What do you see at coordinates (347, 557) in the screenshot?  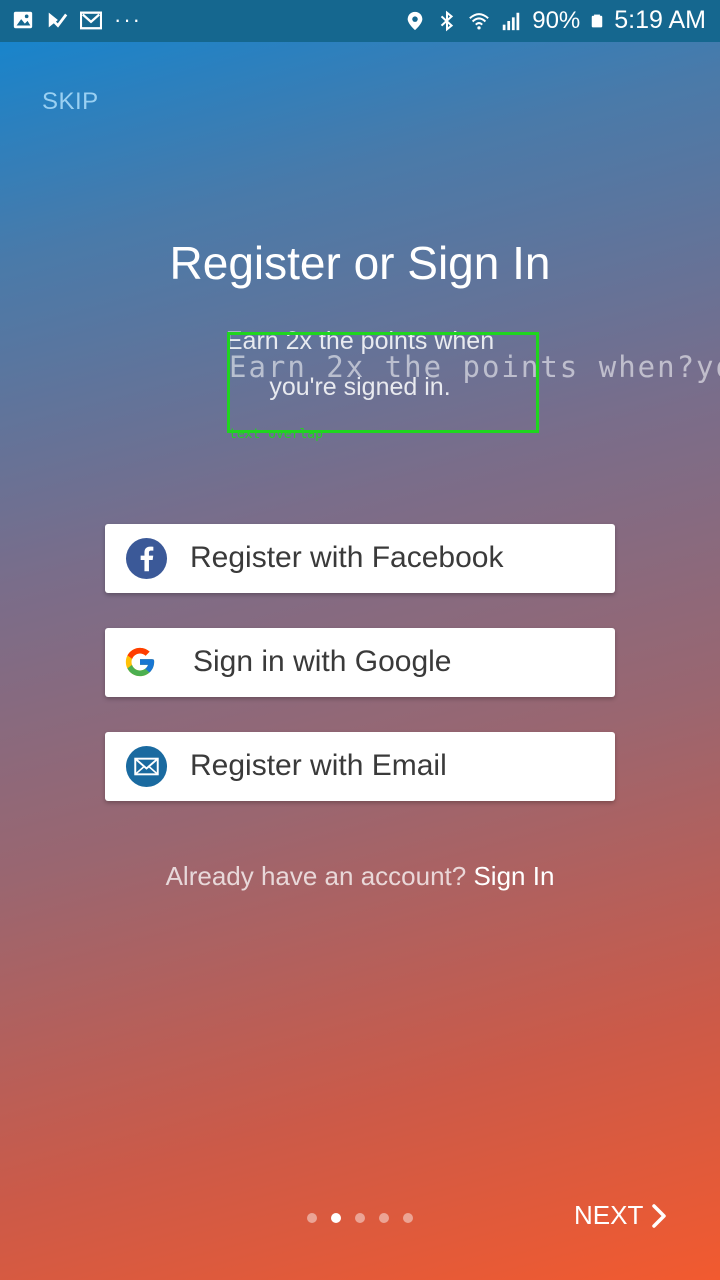 I see `register-facebook-label: Register with Facebook` at bounding box center [347, 557].